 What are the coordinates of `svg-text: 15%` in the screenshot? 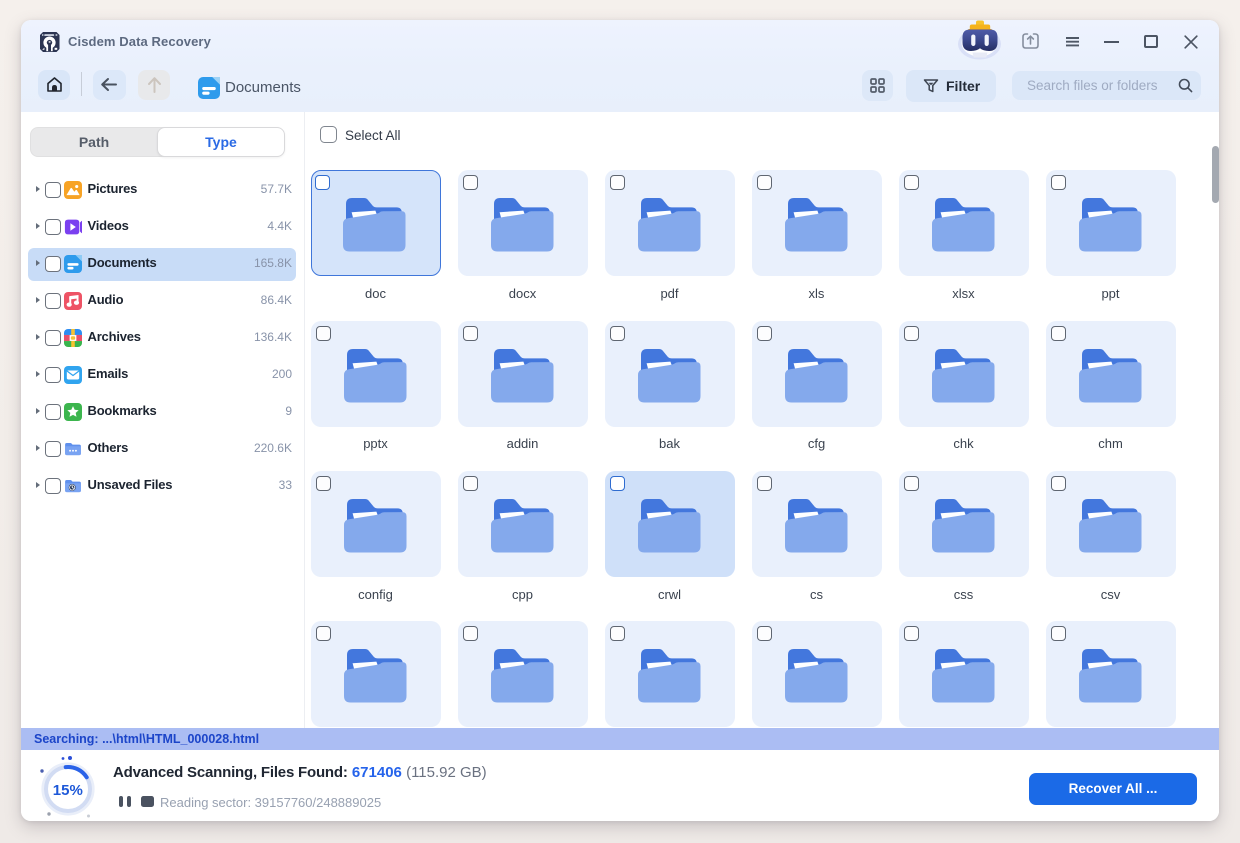 It's located at (68, 790).